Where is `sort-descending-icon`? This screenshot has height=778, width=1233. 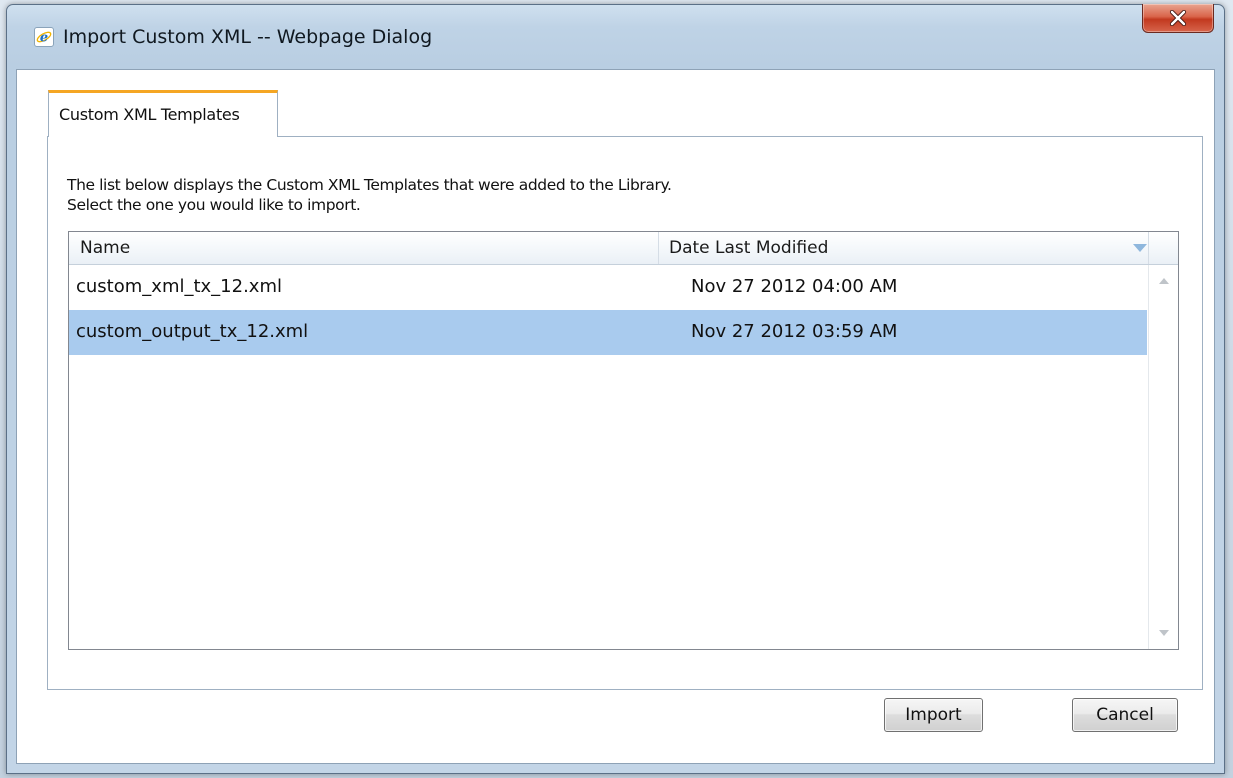 sort-descending-icon is located at coordinates (1140, 248).